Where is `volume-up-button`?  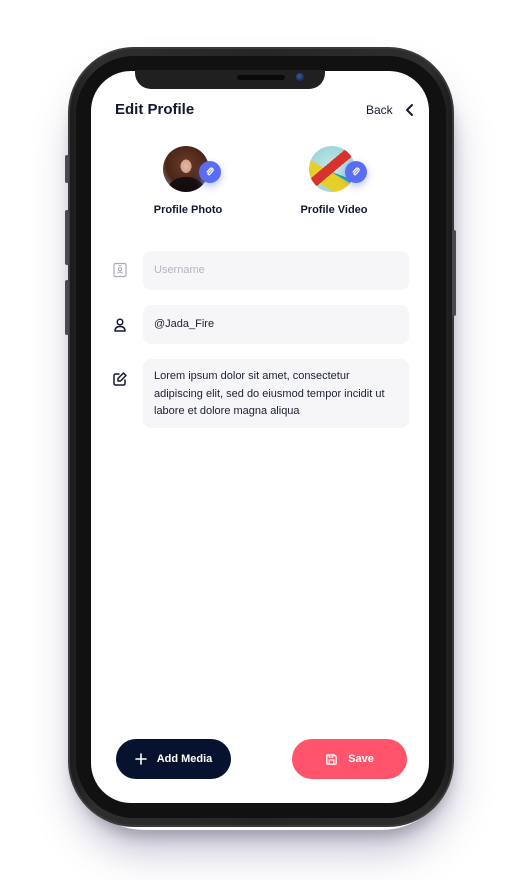 volume-up-button is located at coordinates (67, 237).